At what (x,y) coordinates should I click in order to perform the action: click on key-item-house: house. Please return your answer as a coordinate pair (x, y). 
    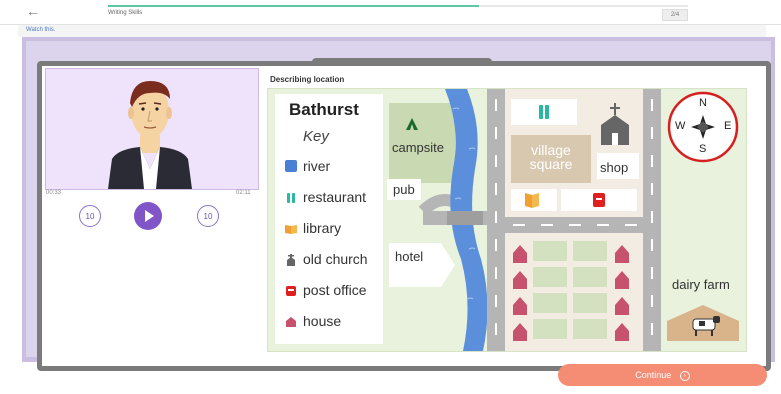
    Looking at the image, I should click on (313, 321).